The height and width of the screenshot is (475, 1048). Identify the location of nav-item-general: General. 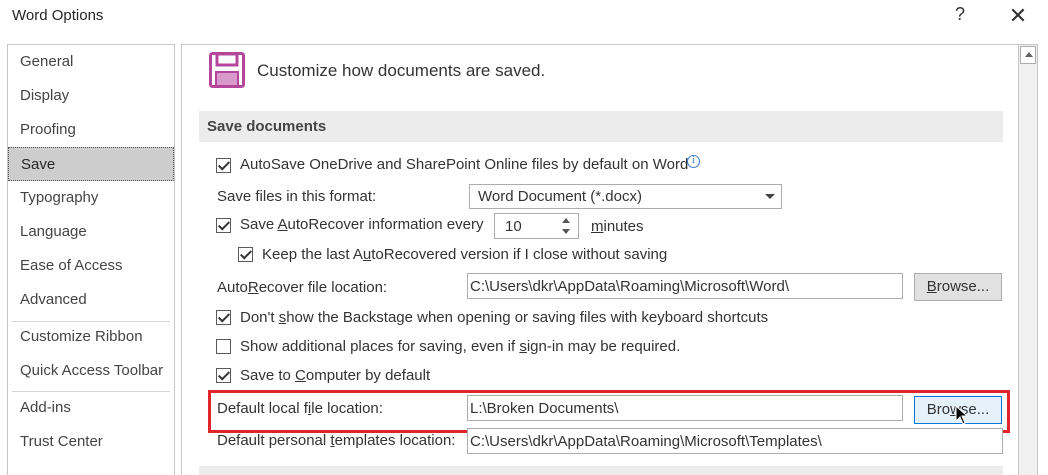
(91, 62).